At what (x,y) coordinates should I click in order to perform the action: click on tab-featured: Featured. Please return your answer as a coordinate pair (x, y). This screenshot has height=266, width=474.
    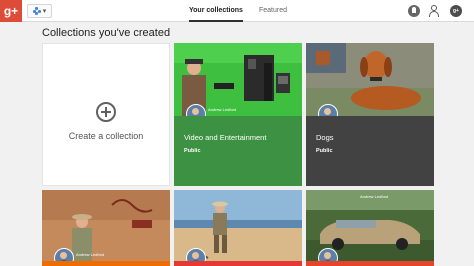
    Looking at the image, I should click on (273, 11).